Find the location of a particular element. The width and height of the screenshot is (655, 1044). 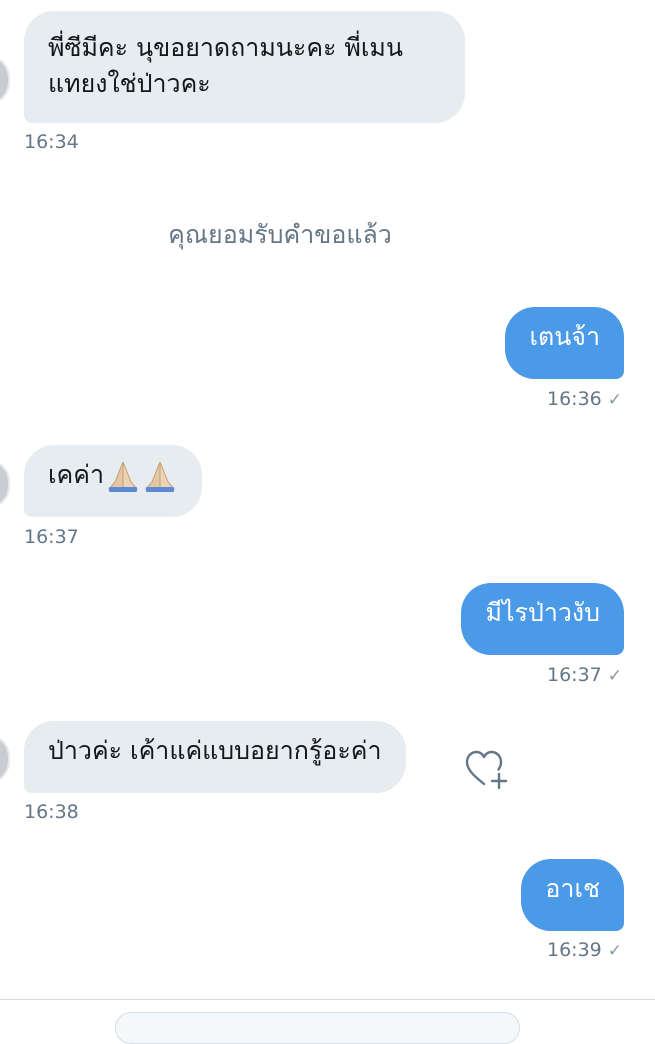

timestamp-text: 16:36 is located at coordinates (574, 399).